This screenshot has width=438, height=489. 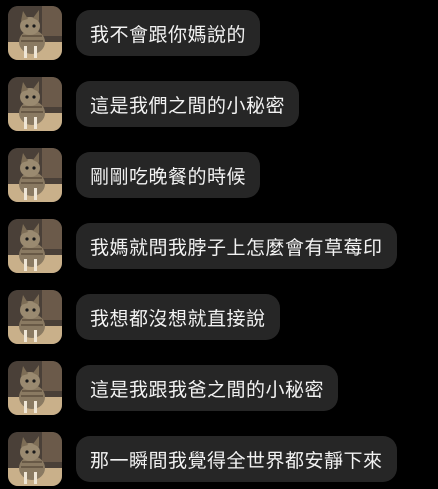 I want to click on message-bubble: 那一瞬間我覺得全世界都安靜下來, so click(x=236, y=459).